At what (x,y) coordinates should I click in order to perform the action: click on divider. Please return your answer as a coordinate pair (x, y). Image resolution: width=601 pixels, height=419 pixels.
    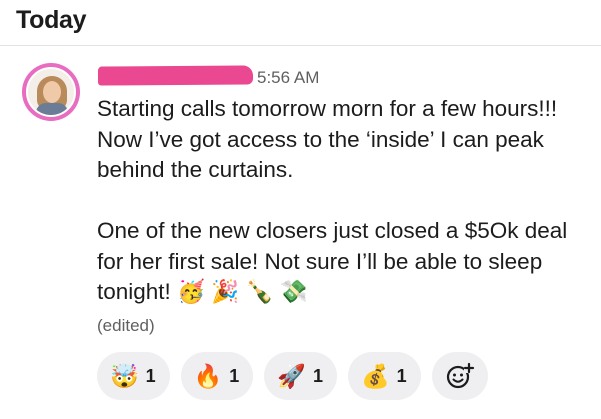
    Looking at the image, I should click on (300, 45).